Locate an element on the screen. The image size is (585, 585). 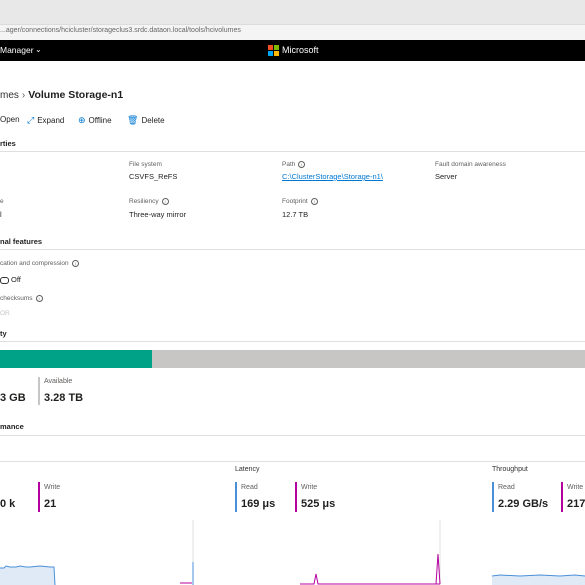
available-label: Available is located at coordinates (58, 381).